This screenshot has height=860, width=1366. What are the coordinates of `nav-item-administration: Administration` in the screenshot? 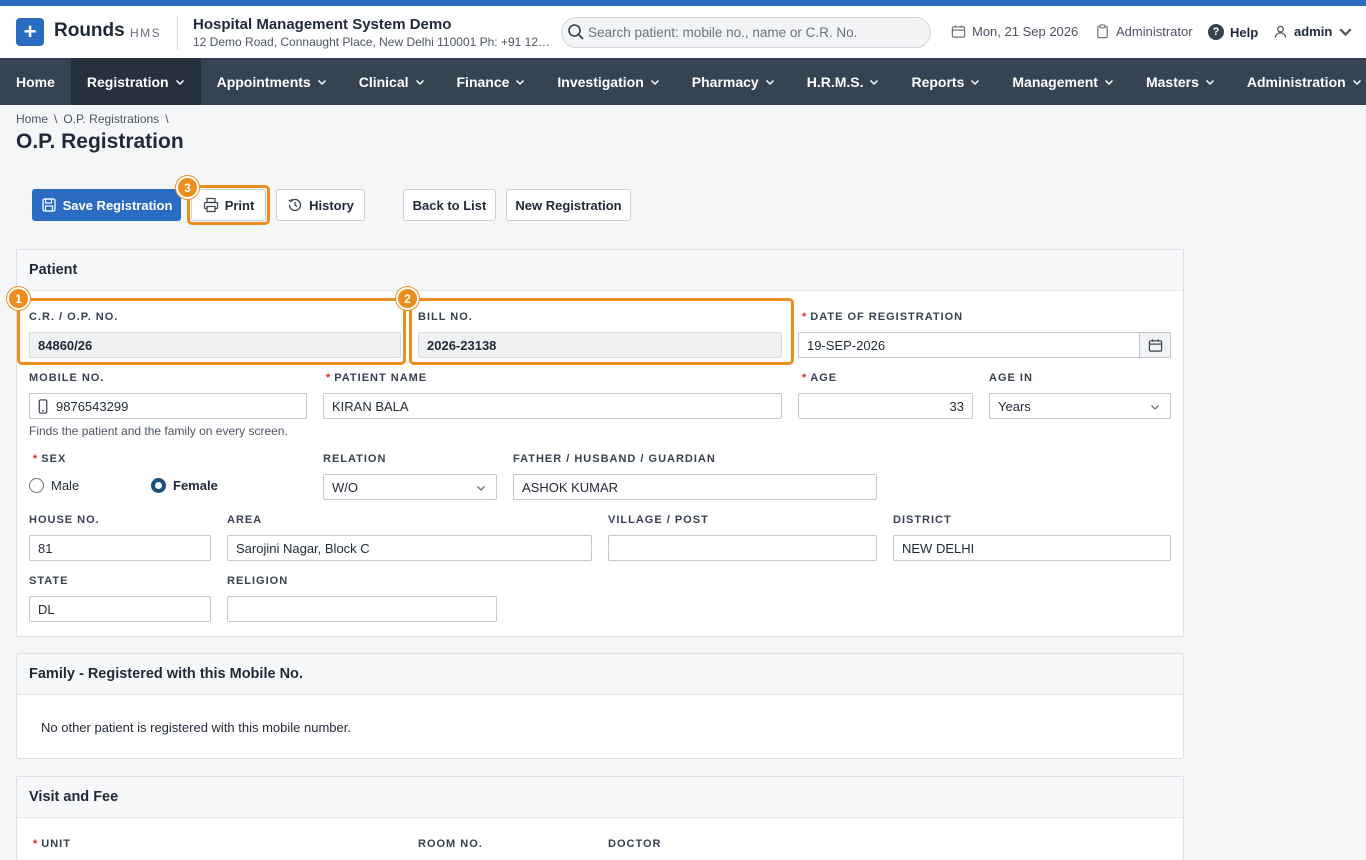 It's located at (1298, 81).